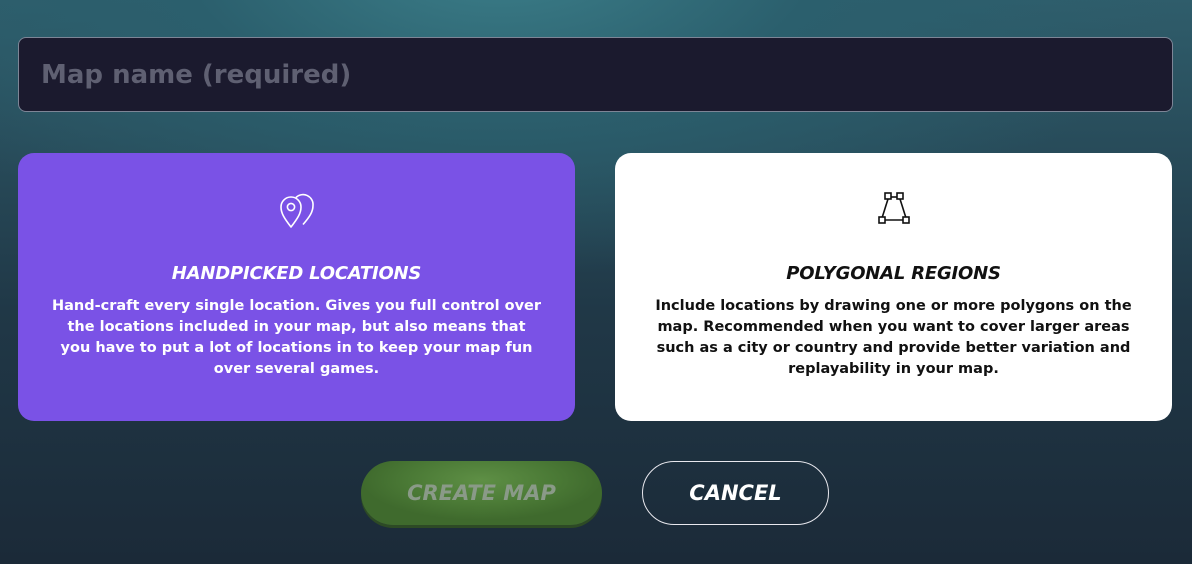 This screenshot has width=1192, height=564. What do you see at coordinates (595, 74) in the screenshot?
I see `map-name-input` at bounding box center [595, 74].